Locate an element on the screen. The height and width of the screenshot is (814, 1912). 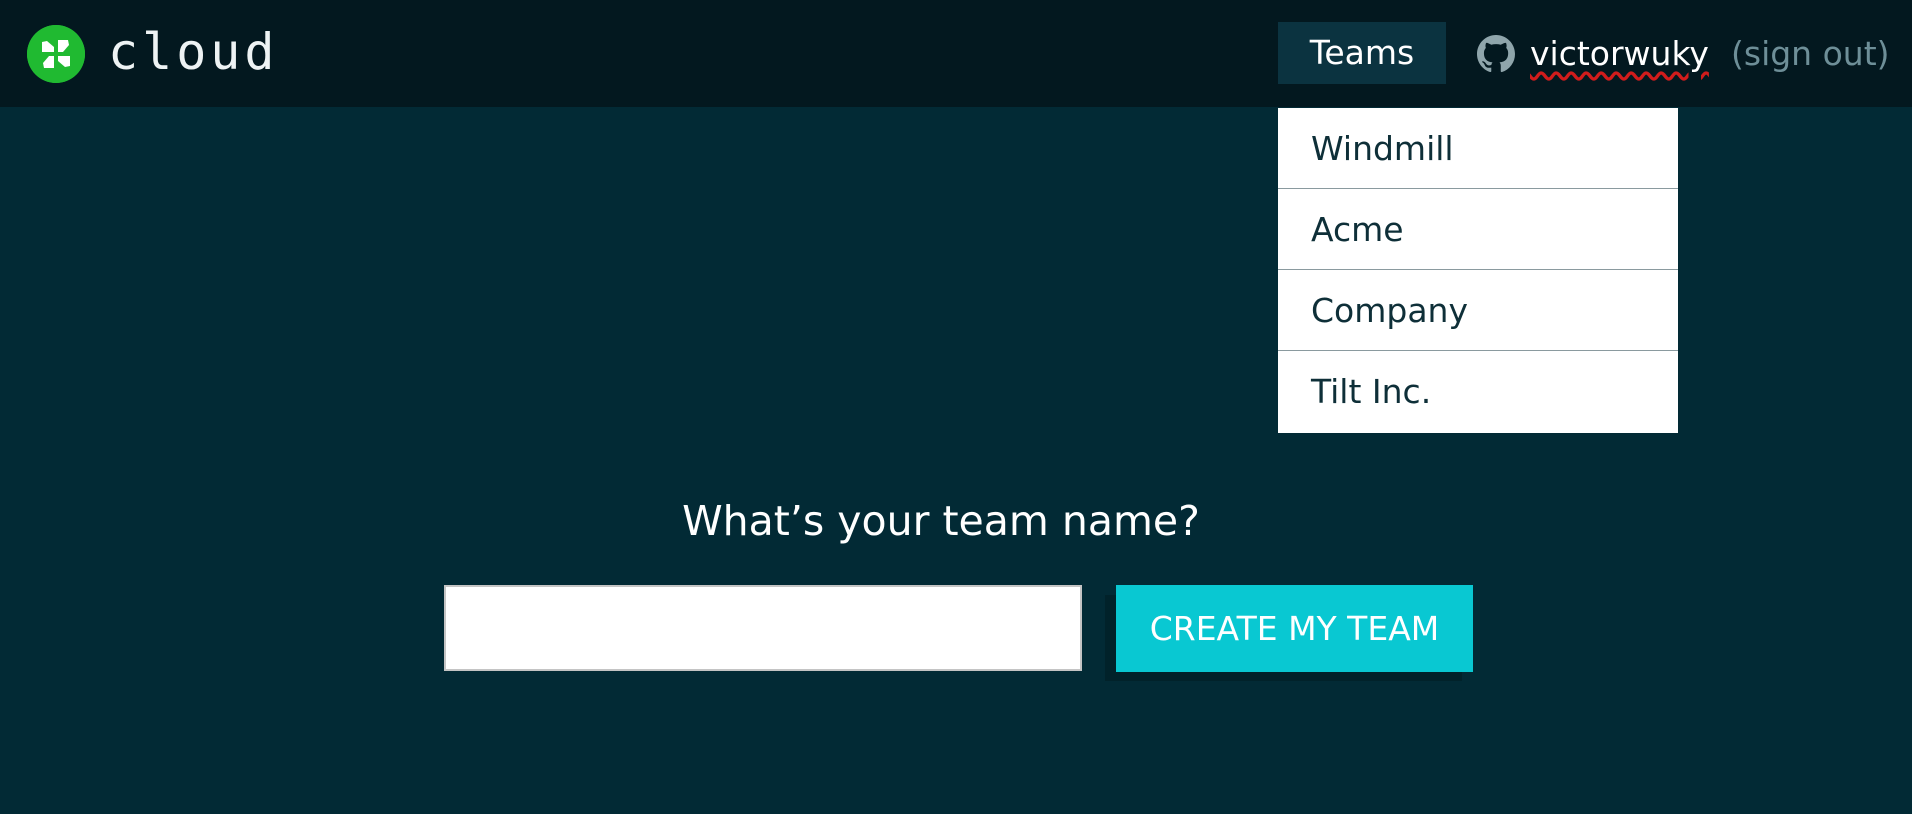
teams-dropdown-menu: Windmill Acme Company Tilt Inc. is located at coordinates (1478, 270).